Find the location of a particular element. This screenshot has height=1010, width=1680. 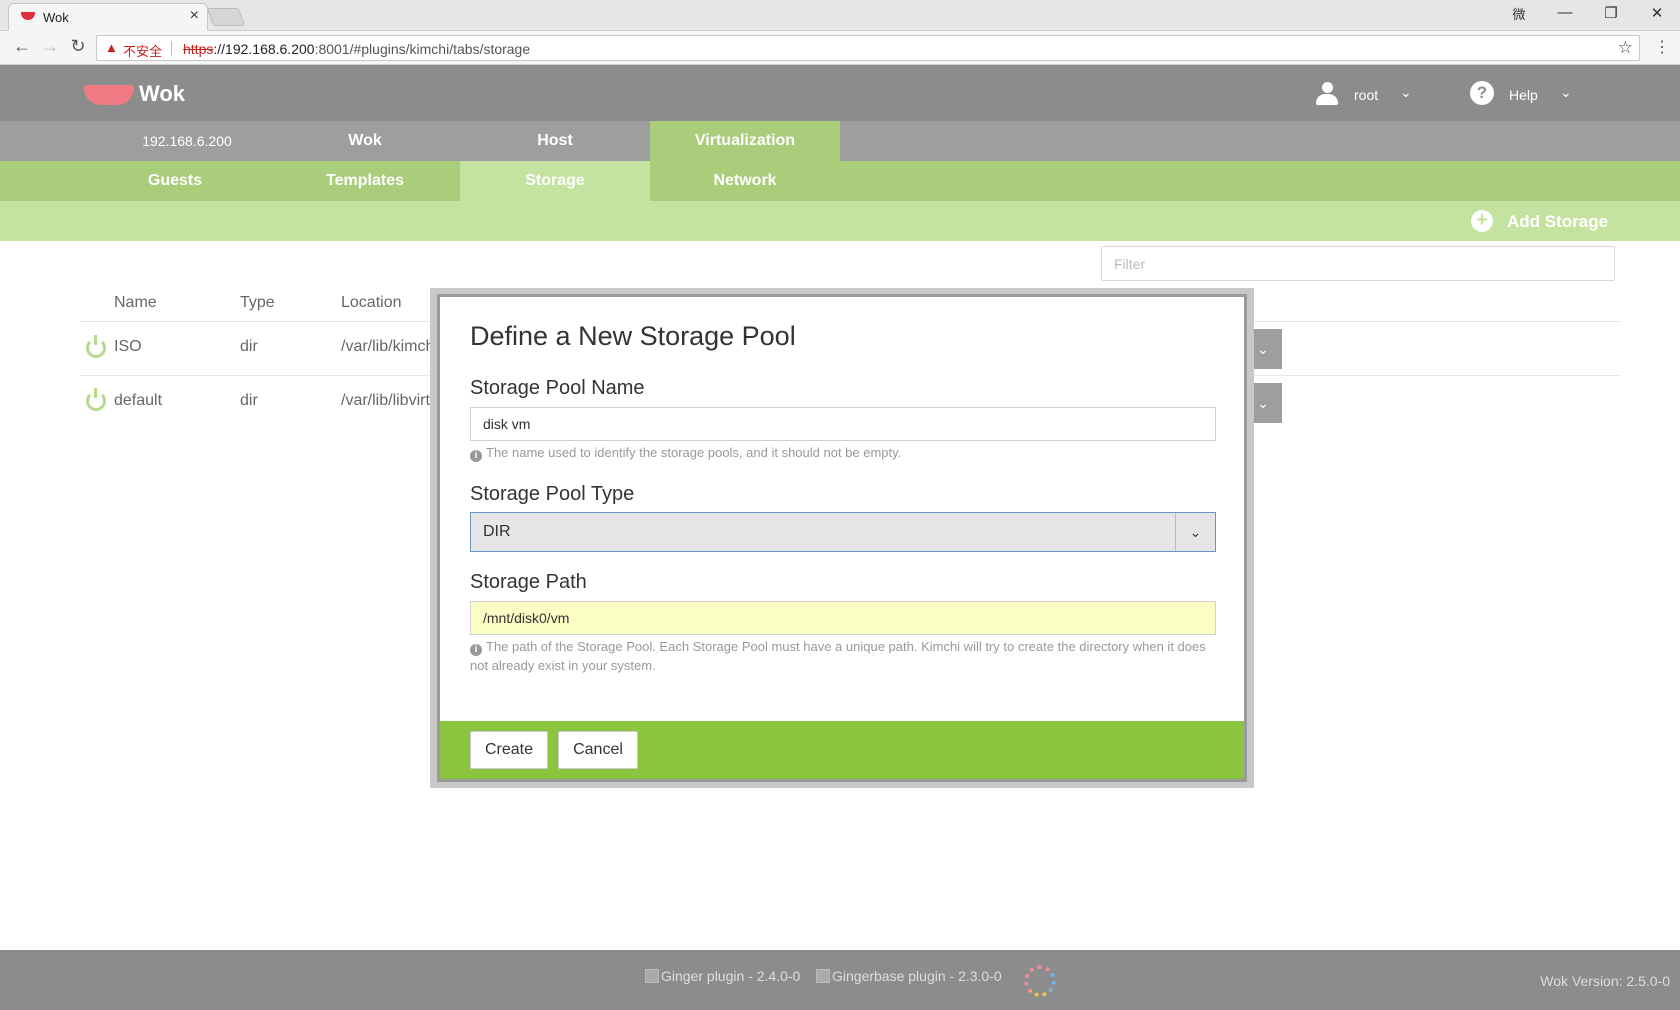

column-header-name: Name is located at coordinates (135, 303).